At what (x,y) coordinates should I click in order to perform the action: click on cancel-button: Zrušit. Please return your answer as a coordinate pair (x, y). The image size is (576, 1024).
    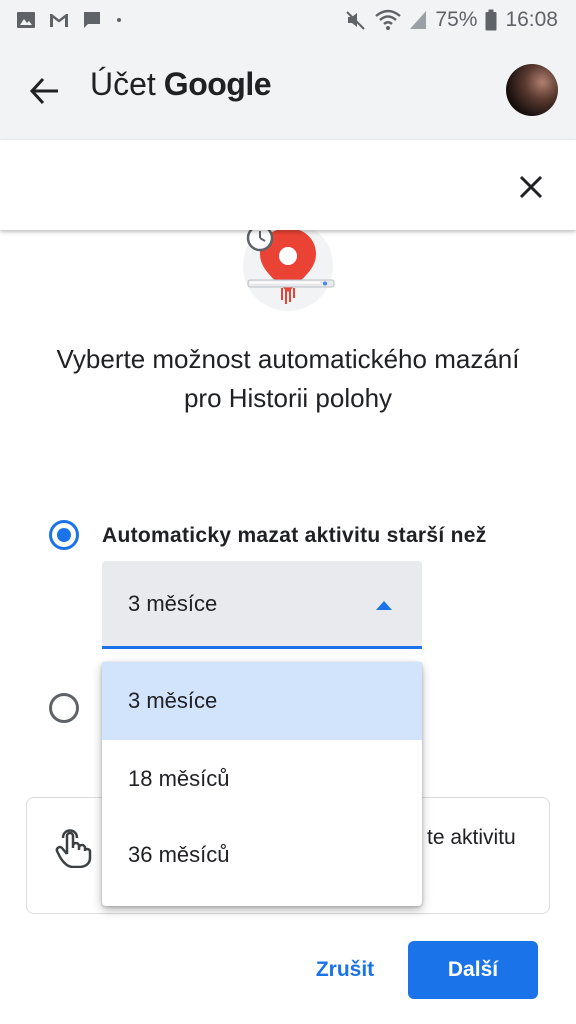
    Looking at the image, I should click on (345, 970).